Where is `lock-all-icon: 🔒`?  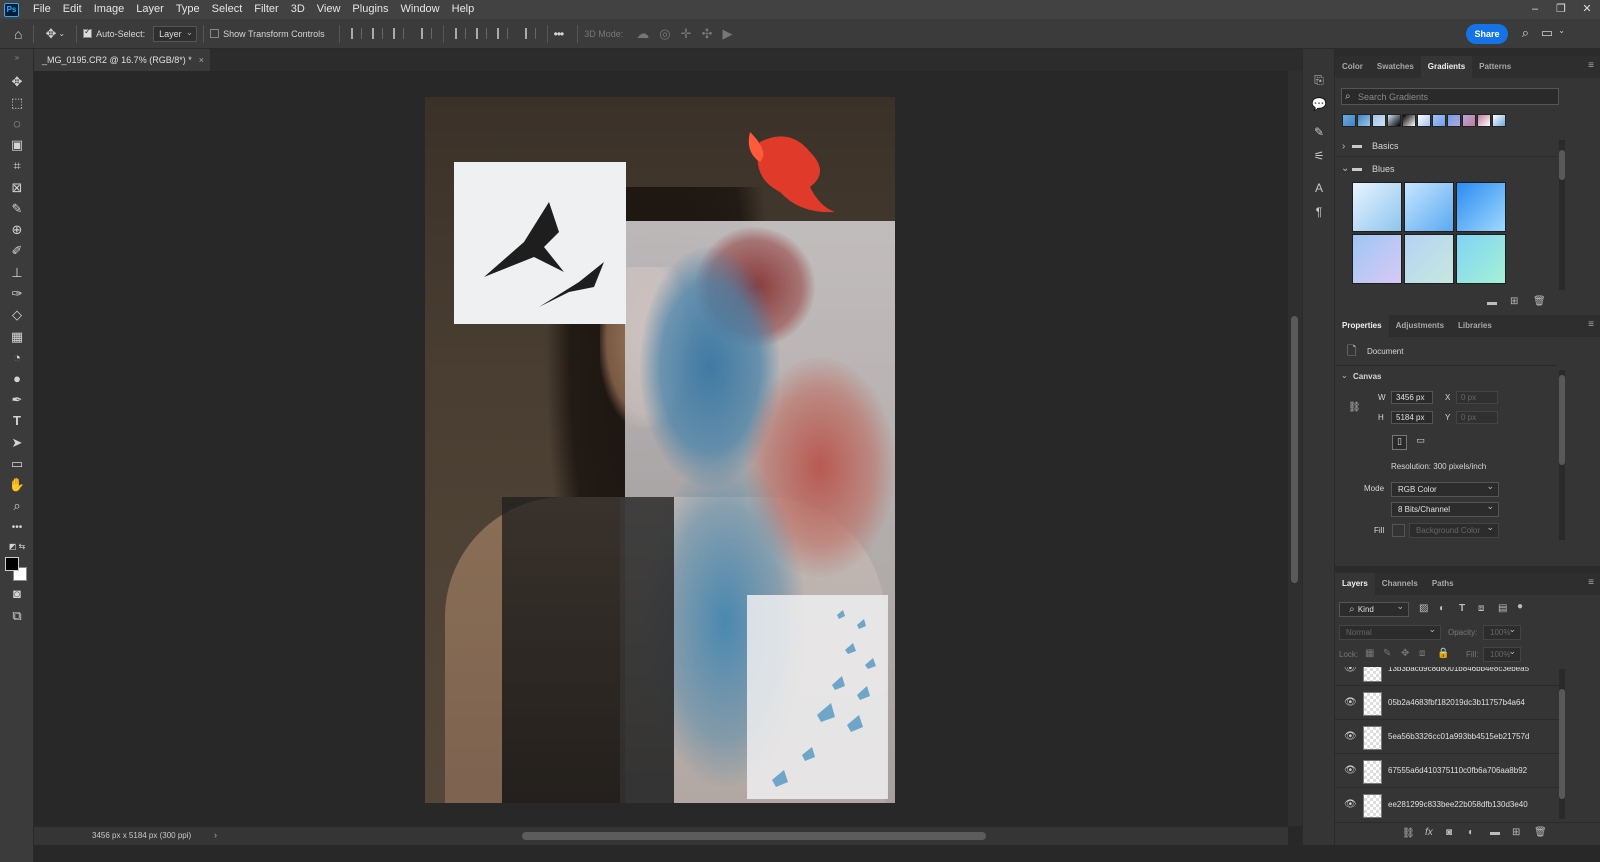
lock-all-icon: 🔒 is located at coordinates (1443, 653).